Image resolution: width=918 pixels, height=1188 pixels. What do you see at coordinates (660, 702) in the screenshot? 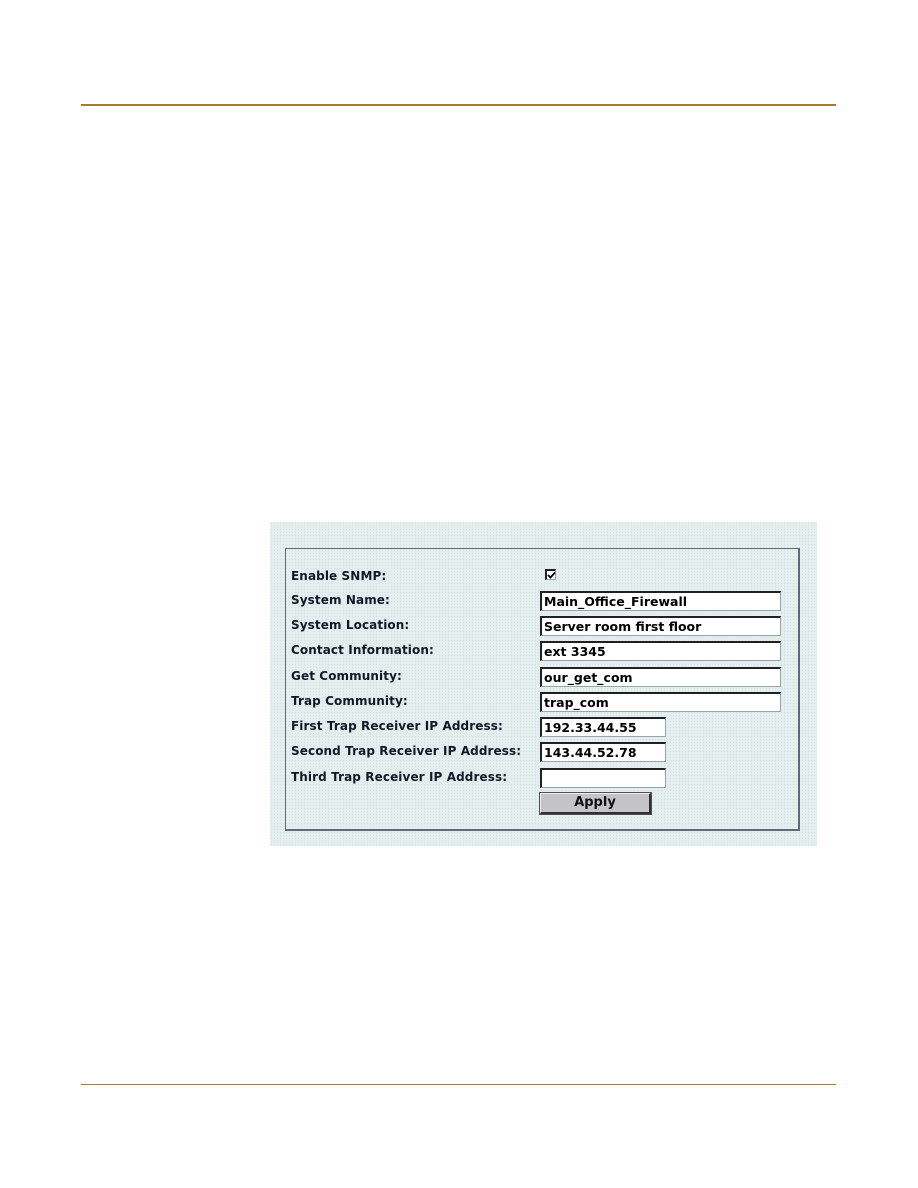
I see `trap-community-input: trap_com` at bounding box center [660, 702].